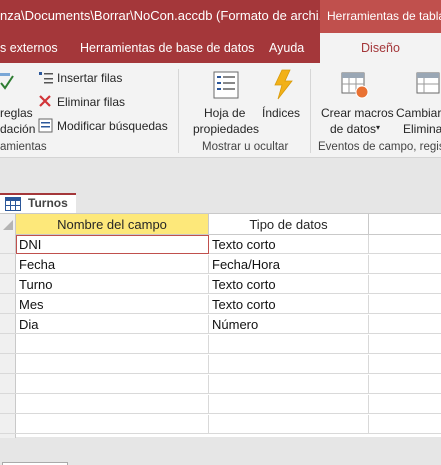 This screenshot has width=441, height=465. What do you see at coordinates (112, 324) in the screenshot?
I see `field-name-cell: Dia` at bounding box center [112, 324].